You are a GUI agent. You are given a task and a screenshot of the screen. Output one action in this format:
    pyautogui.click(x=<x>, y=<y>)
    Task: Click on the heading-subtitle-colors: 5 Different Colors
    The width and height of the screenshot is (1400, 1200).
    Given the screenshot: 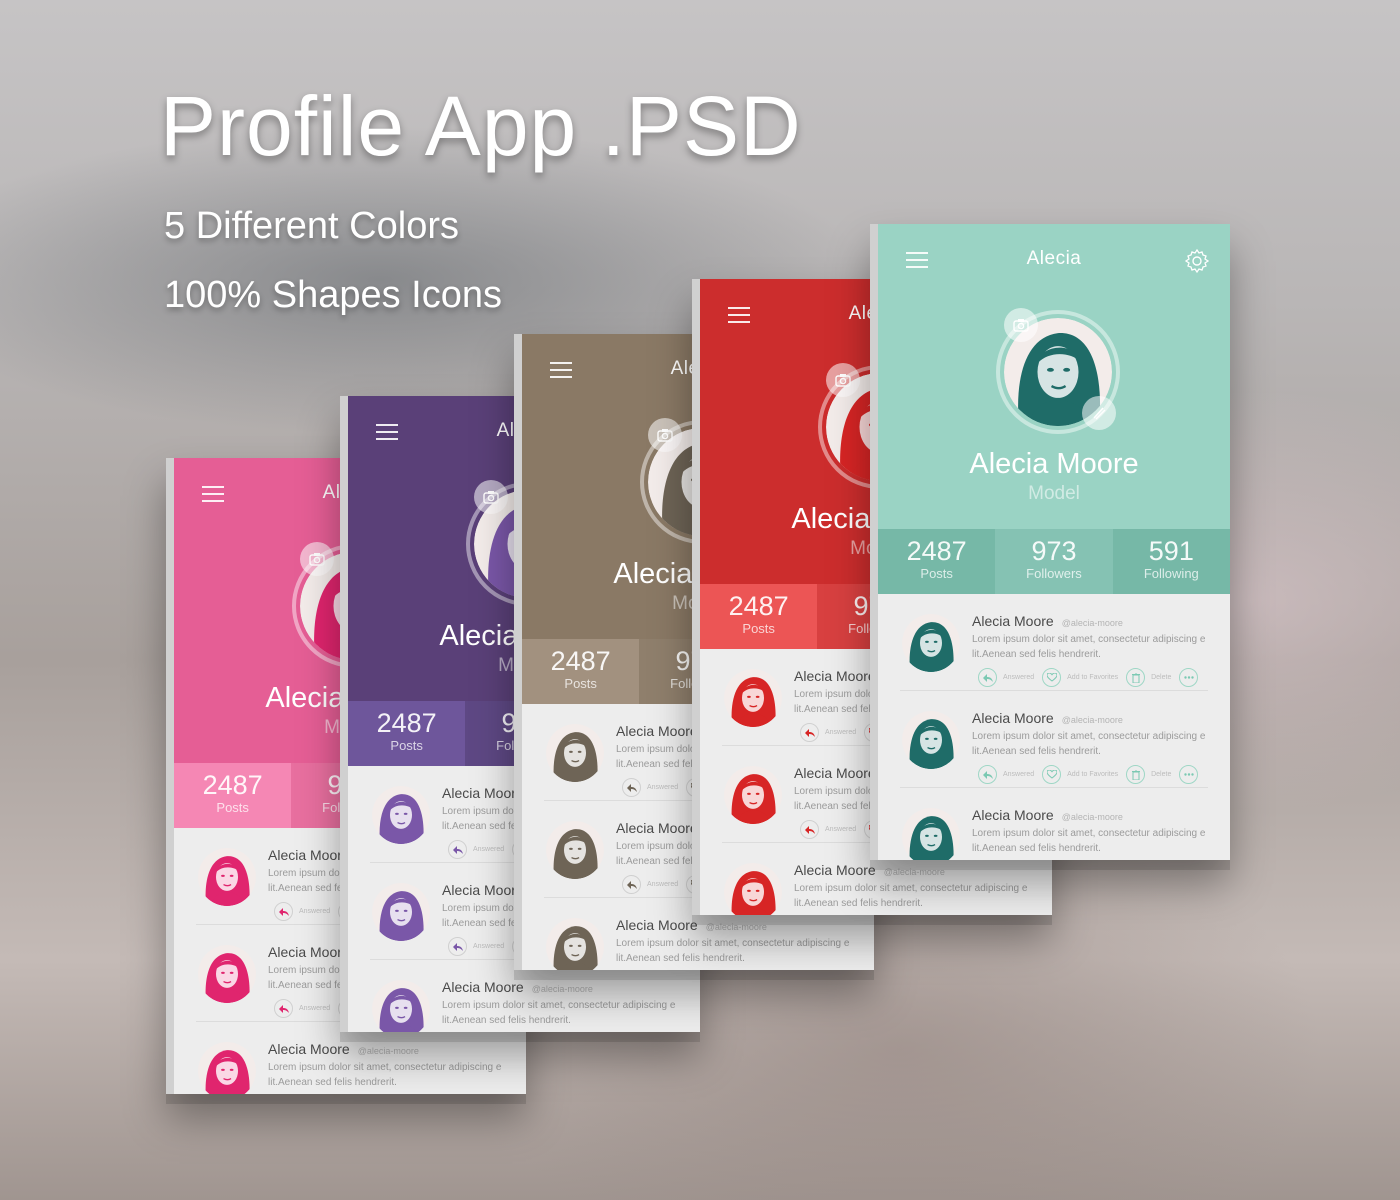 What is the action you would take?
    pyautogui.click(x=311, y=226)
    